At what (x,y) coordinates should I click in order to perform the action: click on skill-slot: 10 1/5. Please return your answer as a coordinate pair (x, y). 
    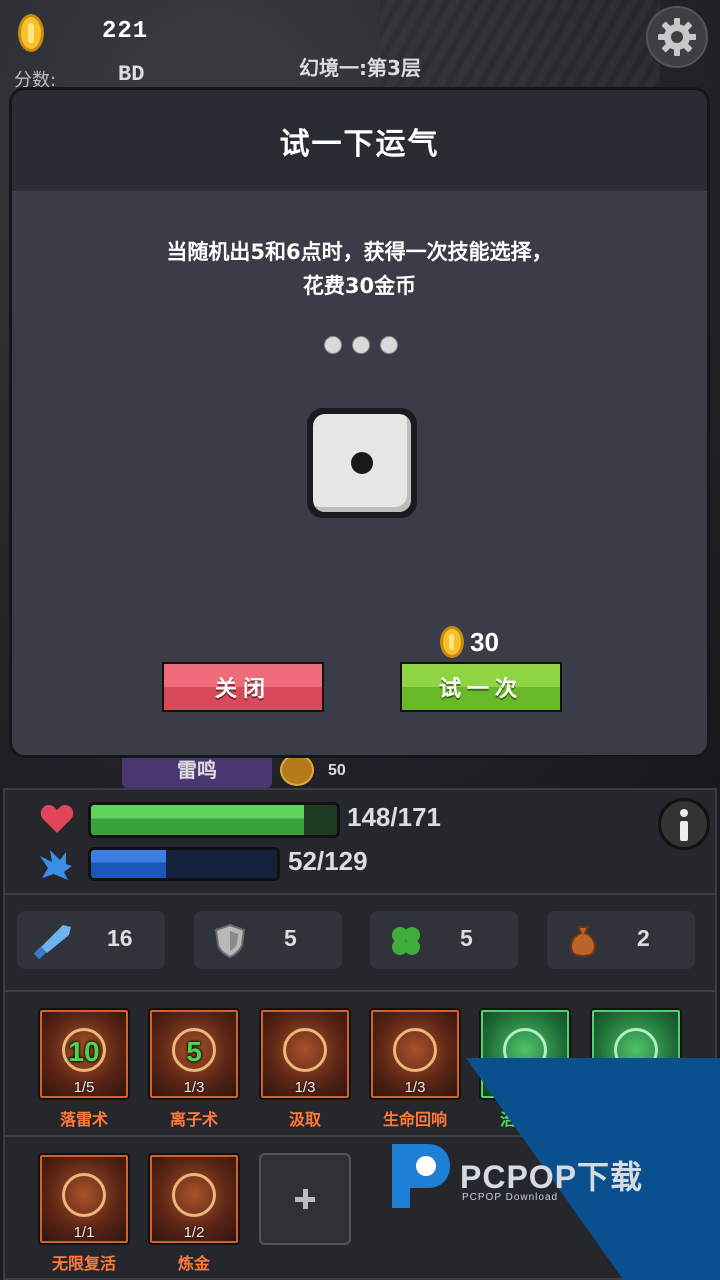
    Looking at the image, I should click on (84, 1054).